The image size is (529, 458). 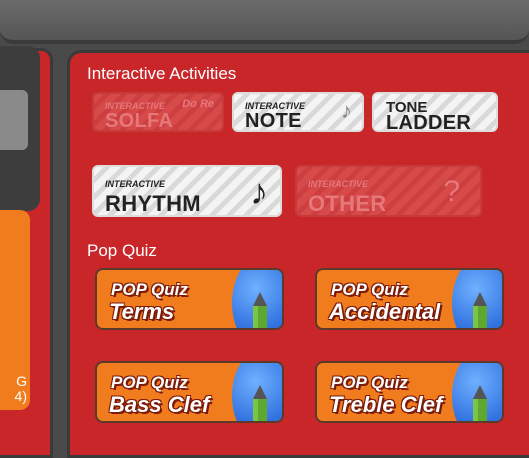 What do you see at coordinates (162, 73) in the screenshot?
I see `interactive-activities-heading: Interactive Activities` at bounding box center [162, 73].